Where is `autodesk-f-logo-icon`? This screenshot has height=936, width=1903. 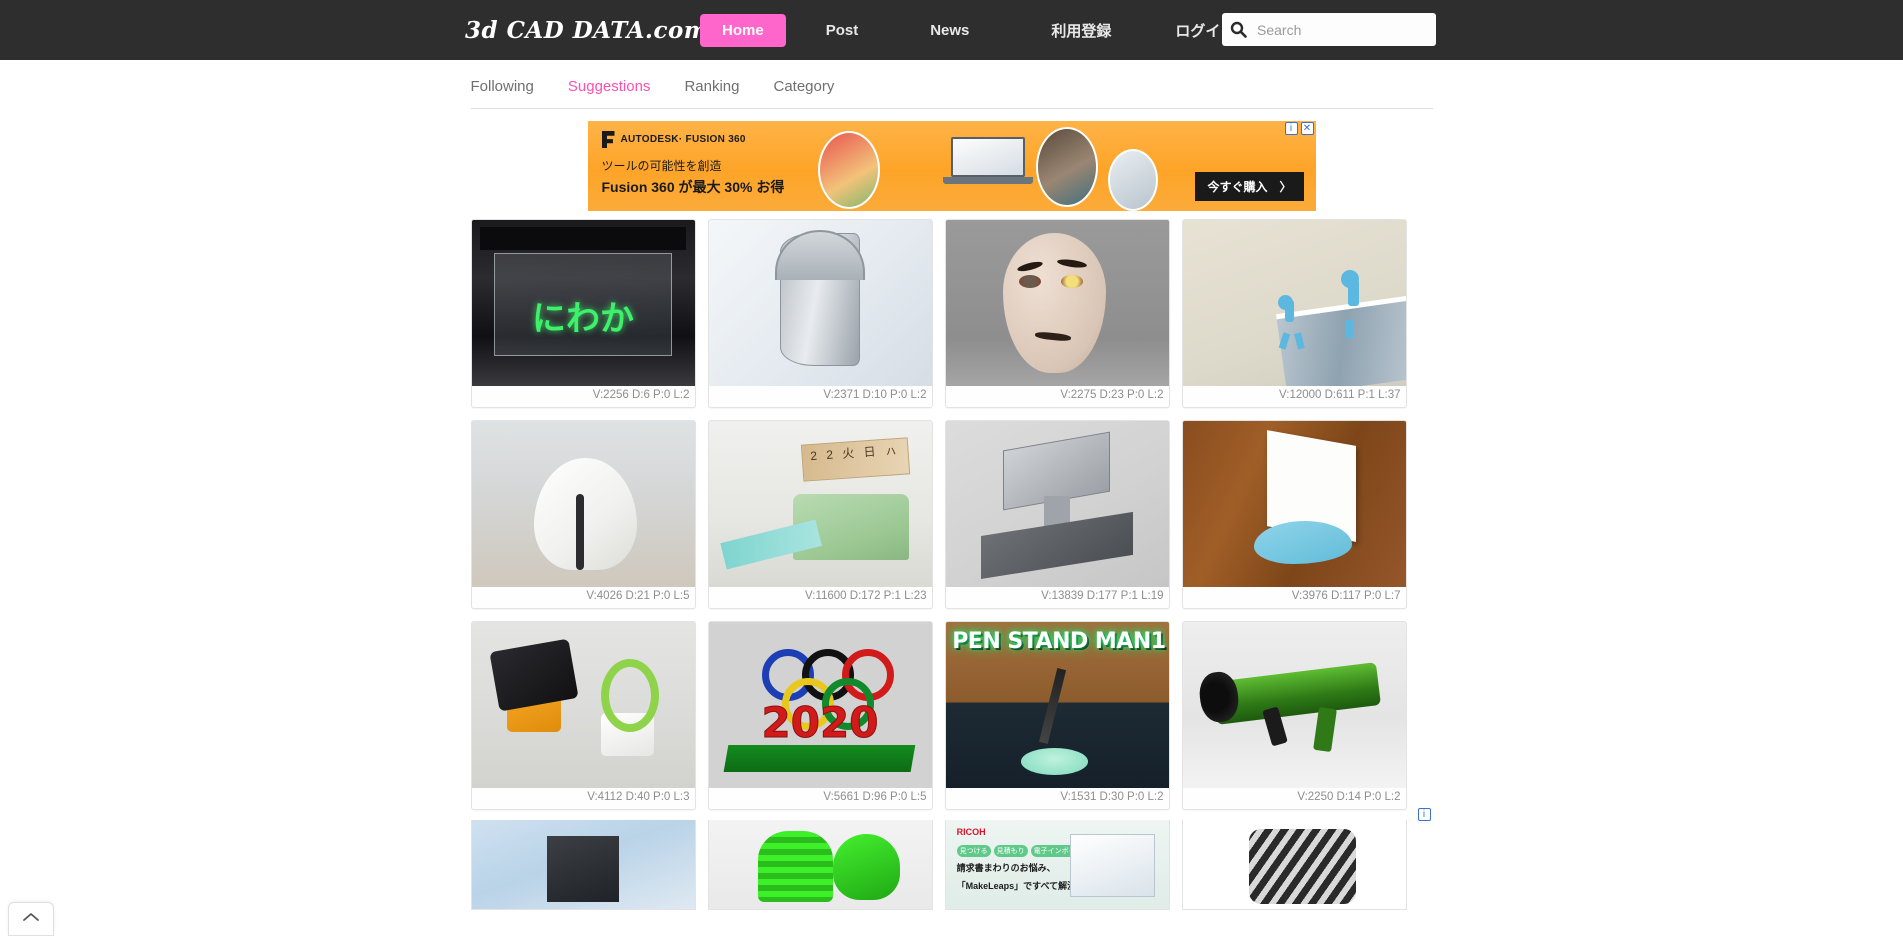 autodesk-f-logo-icon is located at coordinates (608, 139).